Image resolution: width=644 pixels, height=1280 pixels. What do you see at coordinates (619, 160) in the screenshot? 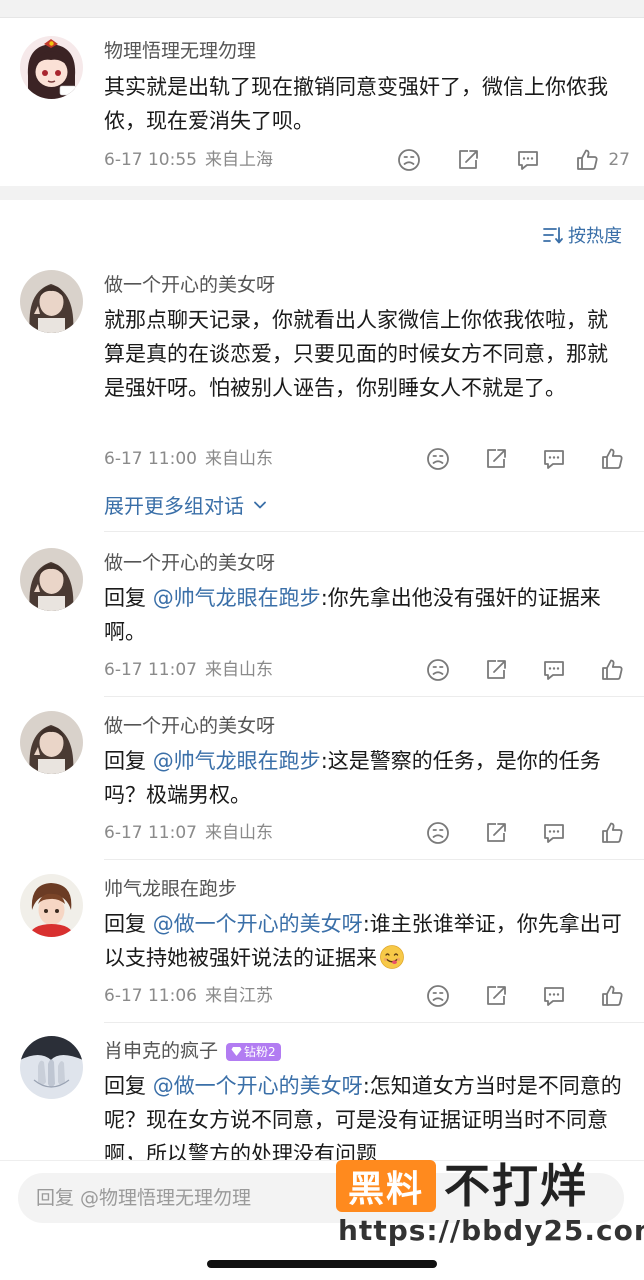
I see `like-count: 27` at bounding box center [619, 160].